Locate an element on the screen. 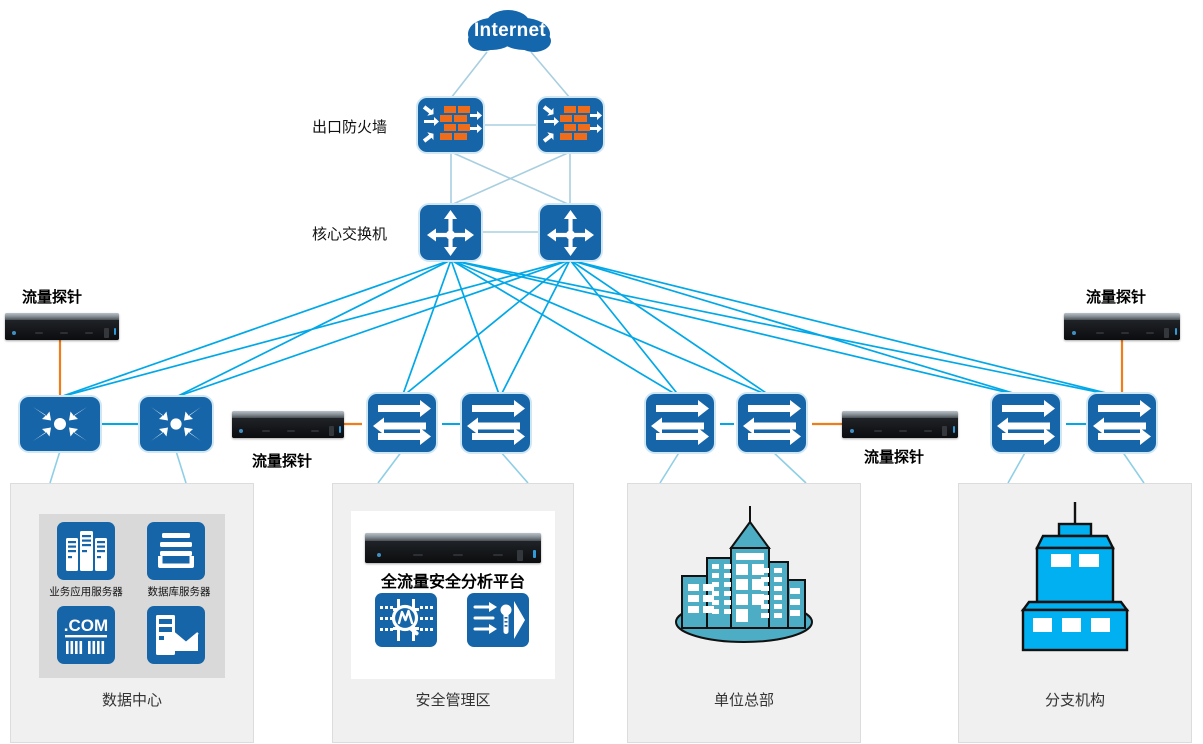  traffic-probe-1-label: 流量探针 is located at coordinates (52, 297).